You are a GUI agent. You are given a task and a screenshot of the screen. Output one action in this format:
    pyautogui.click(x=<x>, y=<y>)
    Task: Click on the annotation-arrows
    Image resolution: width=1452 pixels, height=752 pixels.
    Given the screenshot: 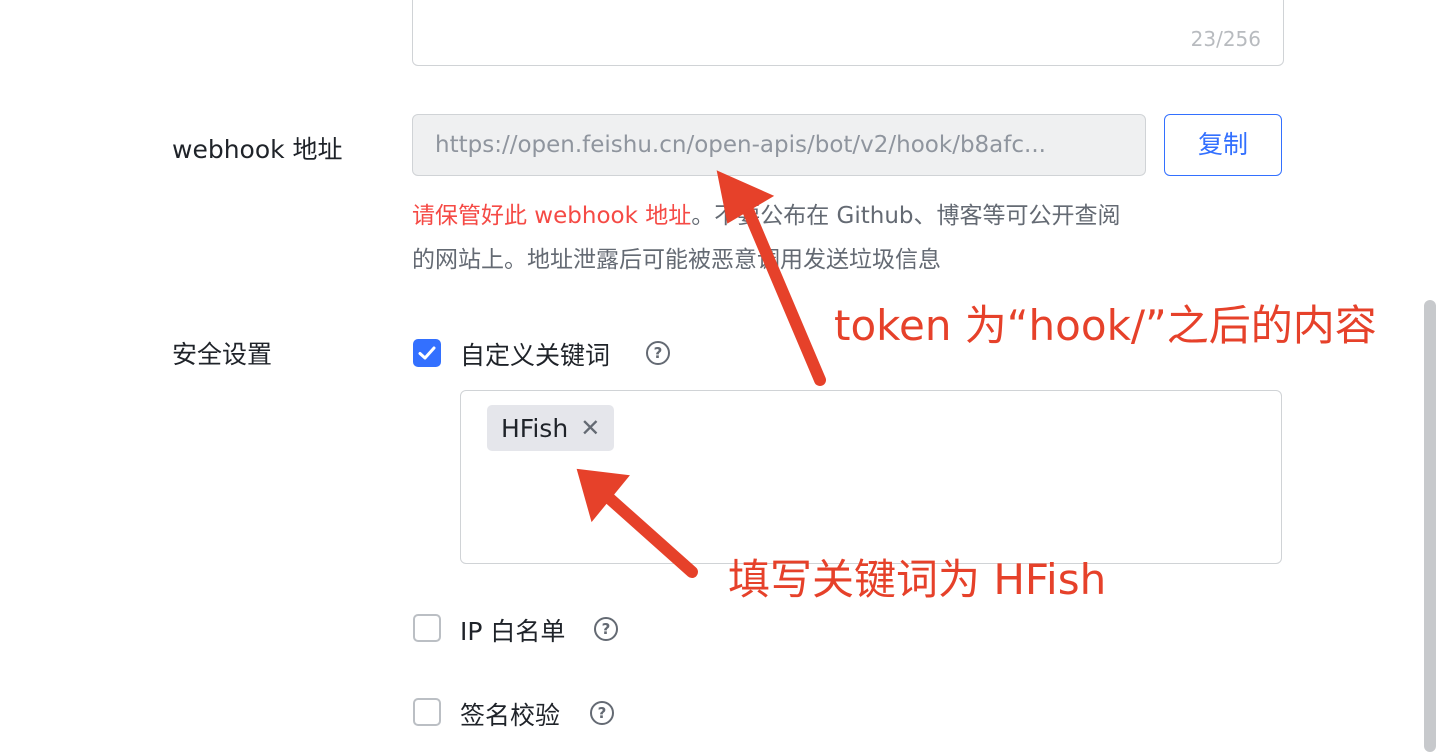 What is the action you would take?
    pyautogui.click(x=701, y=374)
    